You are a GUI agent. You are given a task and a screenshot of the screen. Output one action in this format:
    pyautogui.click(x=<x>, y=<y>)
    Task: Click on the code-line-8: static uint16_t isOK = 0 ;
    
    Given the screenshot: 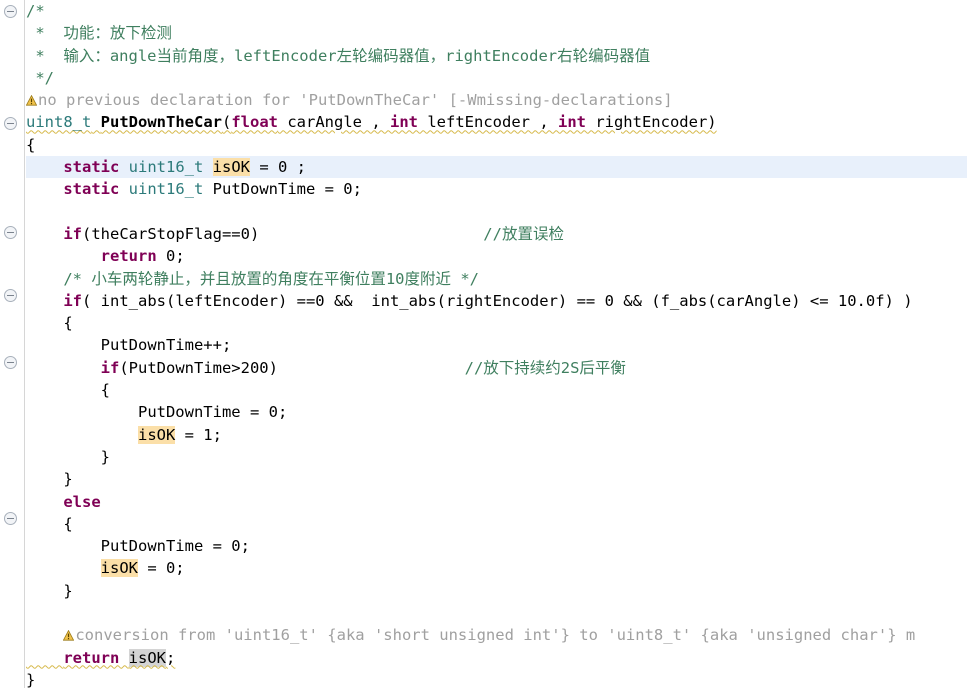 What is the action you would take?
    pyautogui.click(x=496, y=167)
    